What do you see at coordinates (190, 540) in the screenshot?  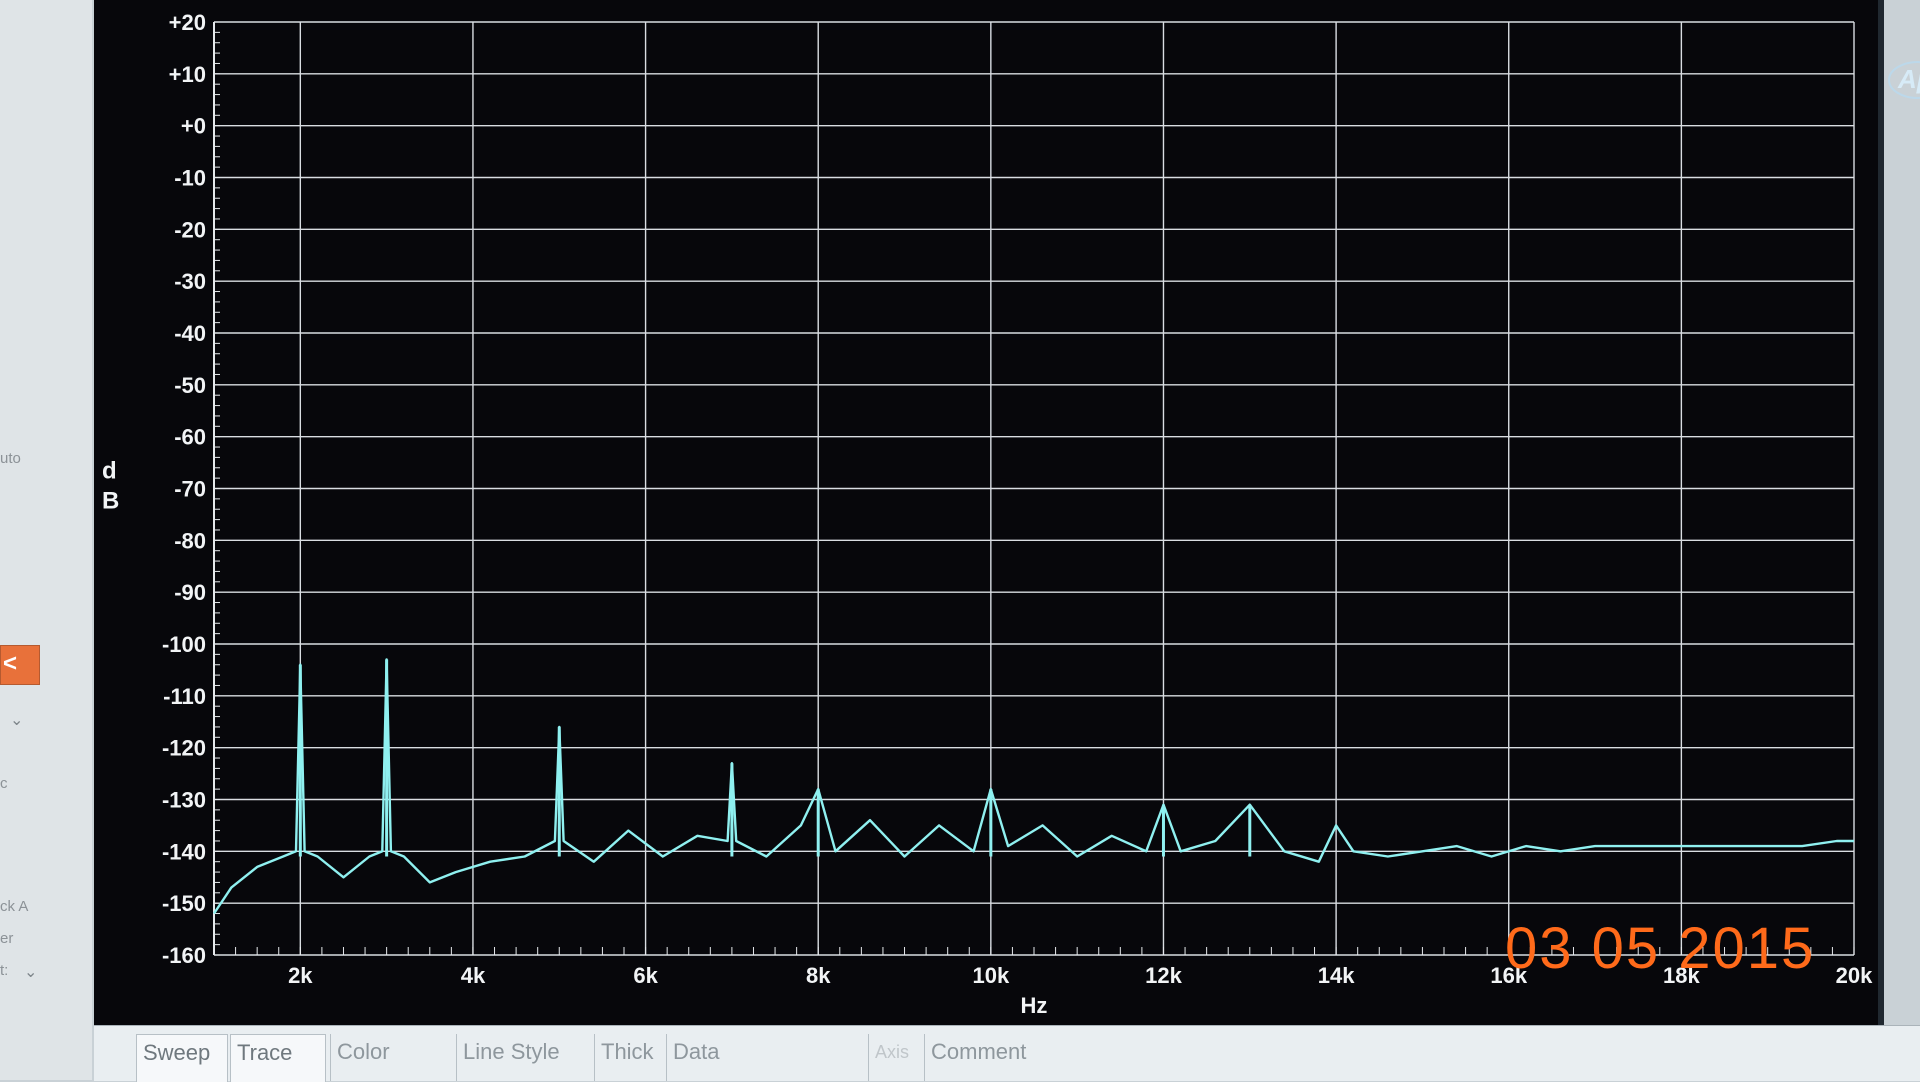 I see `y-tick-label: -80` at bounding box center [190, 540].